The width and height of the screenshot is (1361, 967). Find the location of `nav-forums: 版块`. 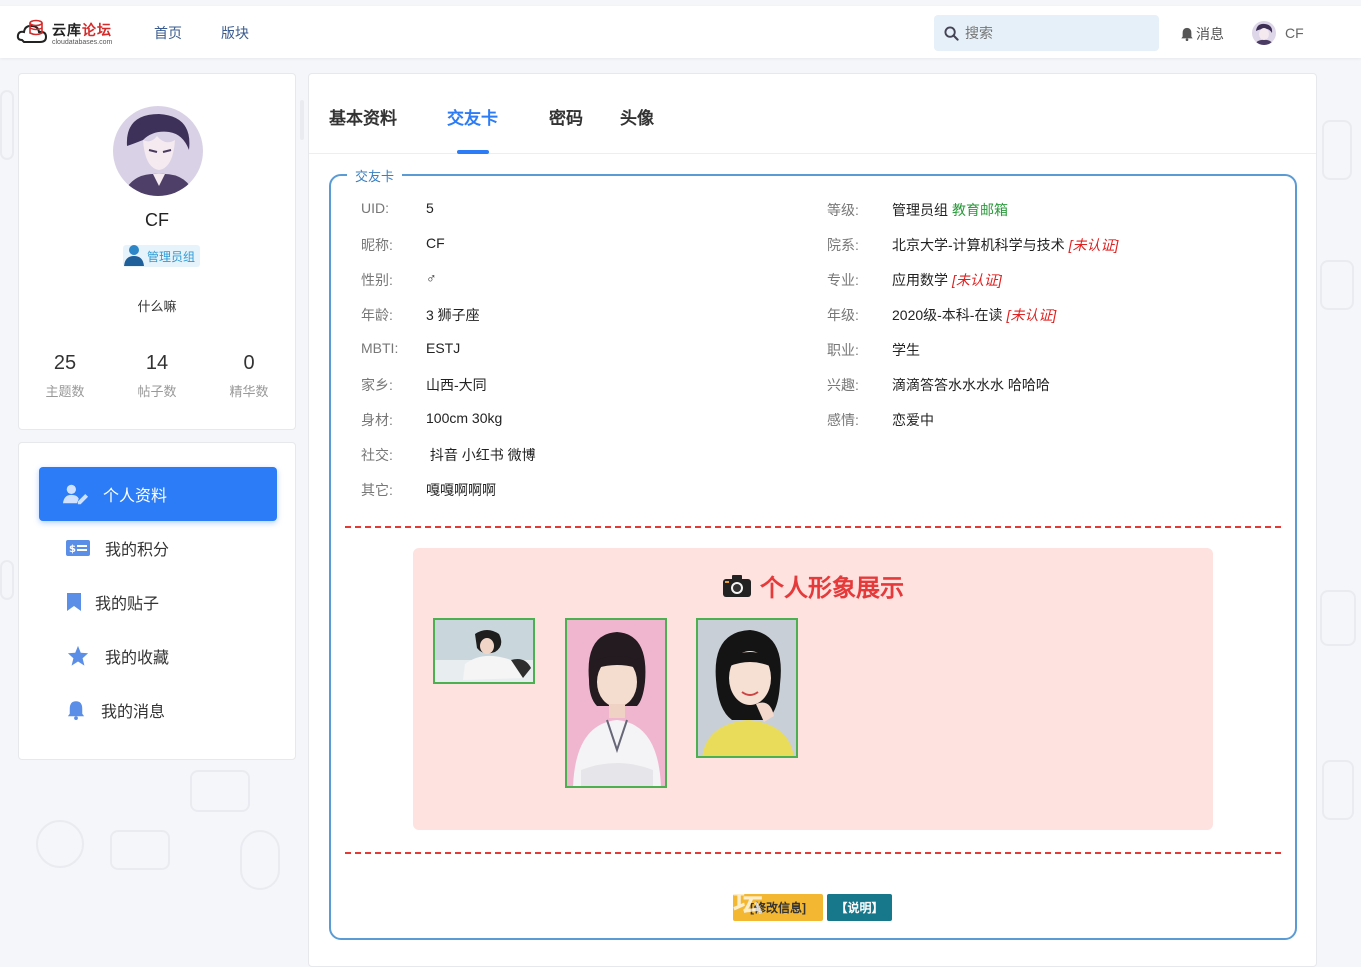

nav-forums: 版块 is located at coordinates (235, 33).